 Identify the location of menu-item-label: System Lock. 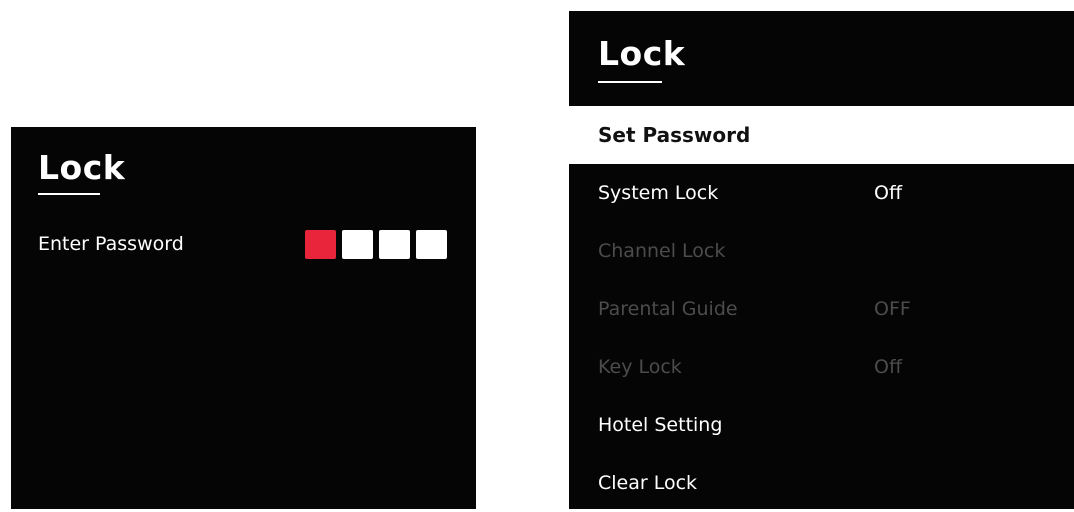
(658, 193).